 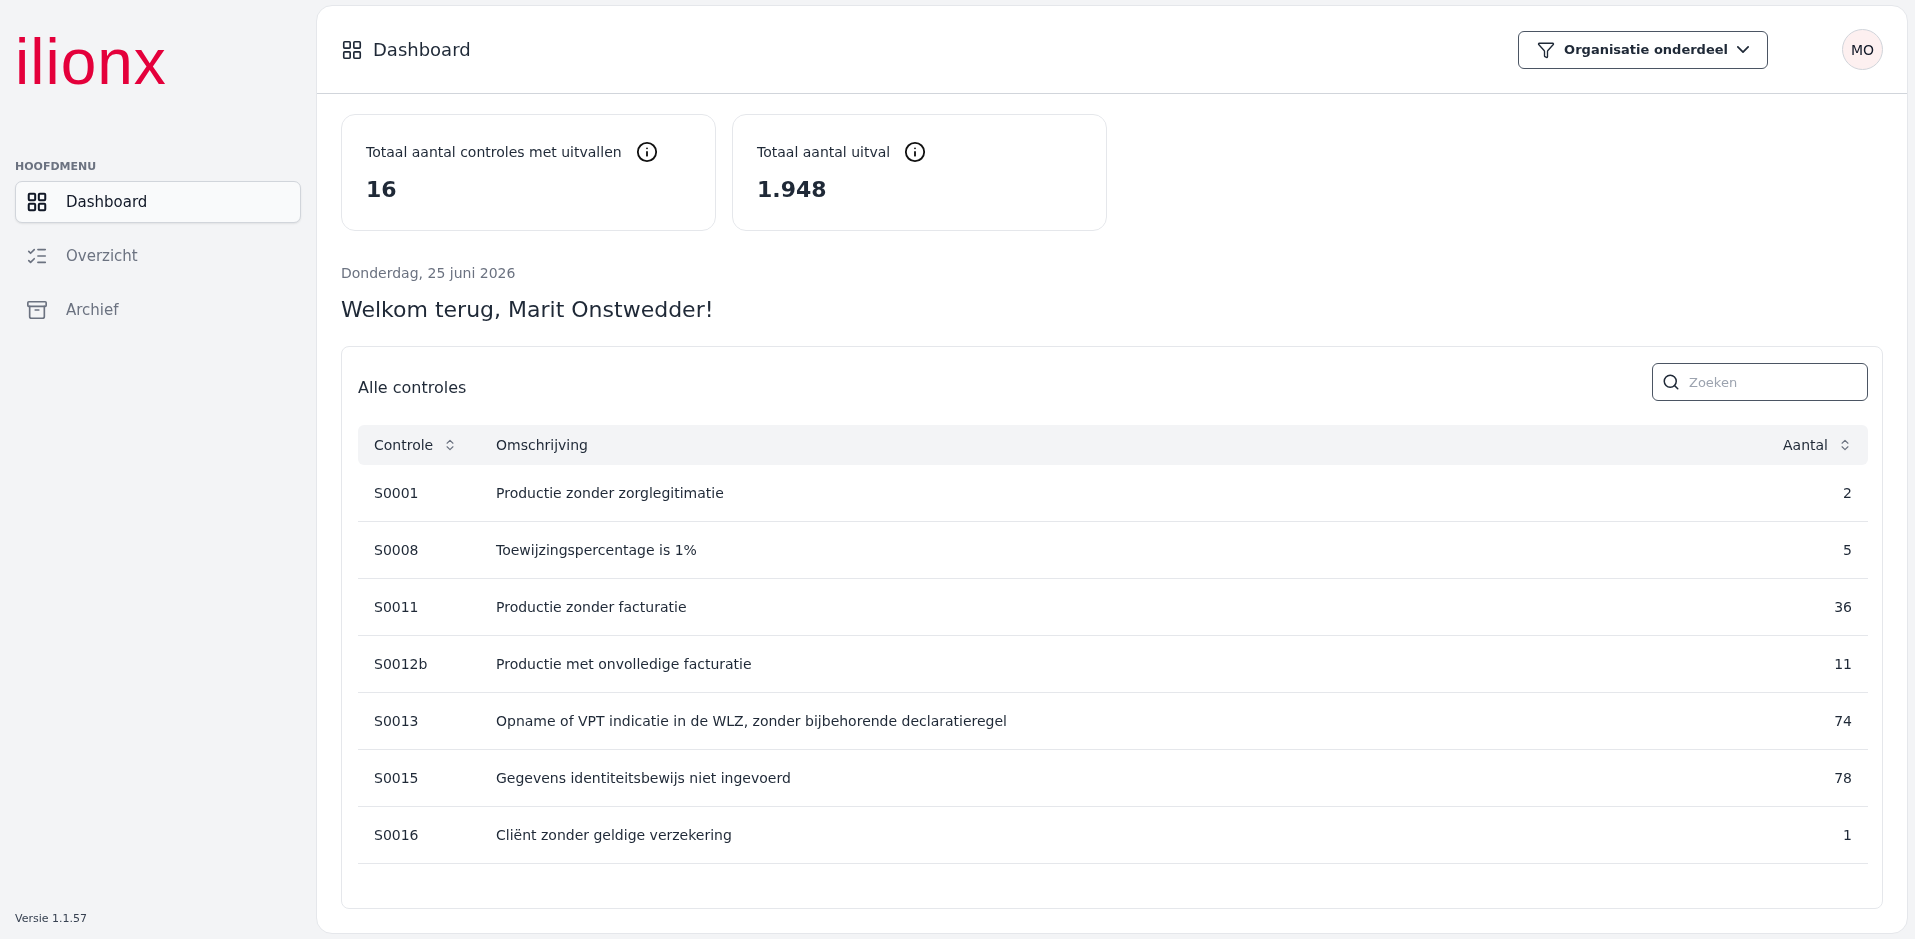 I want to click on column-header: Controle, so click(x=419, y=445).